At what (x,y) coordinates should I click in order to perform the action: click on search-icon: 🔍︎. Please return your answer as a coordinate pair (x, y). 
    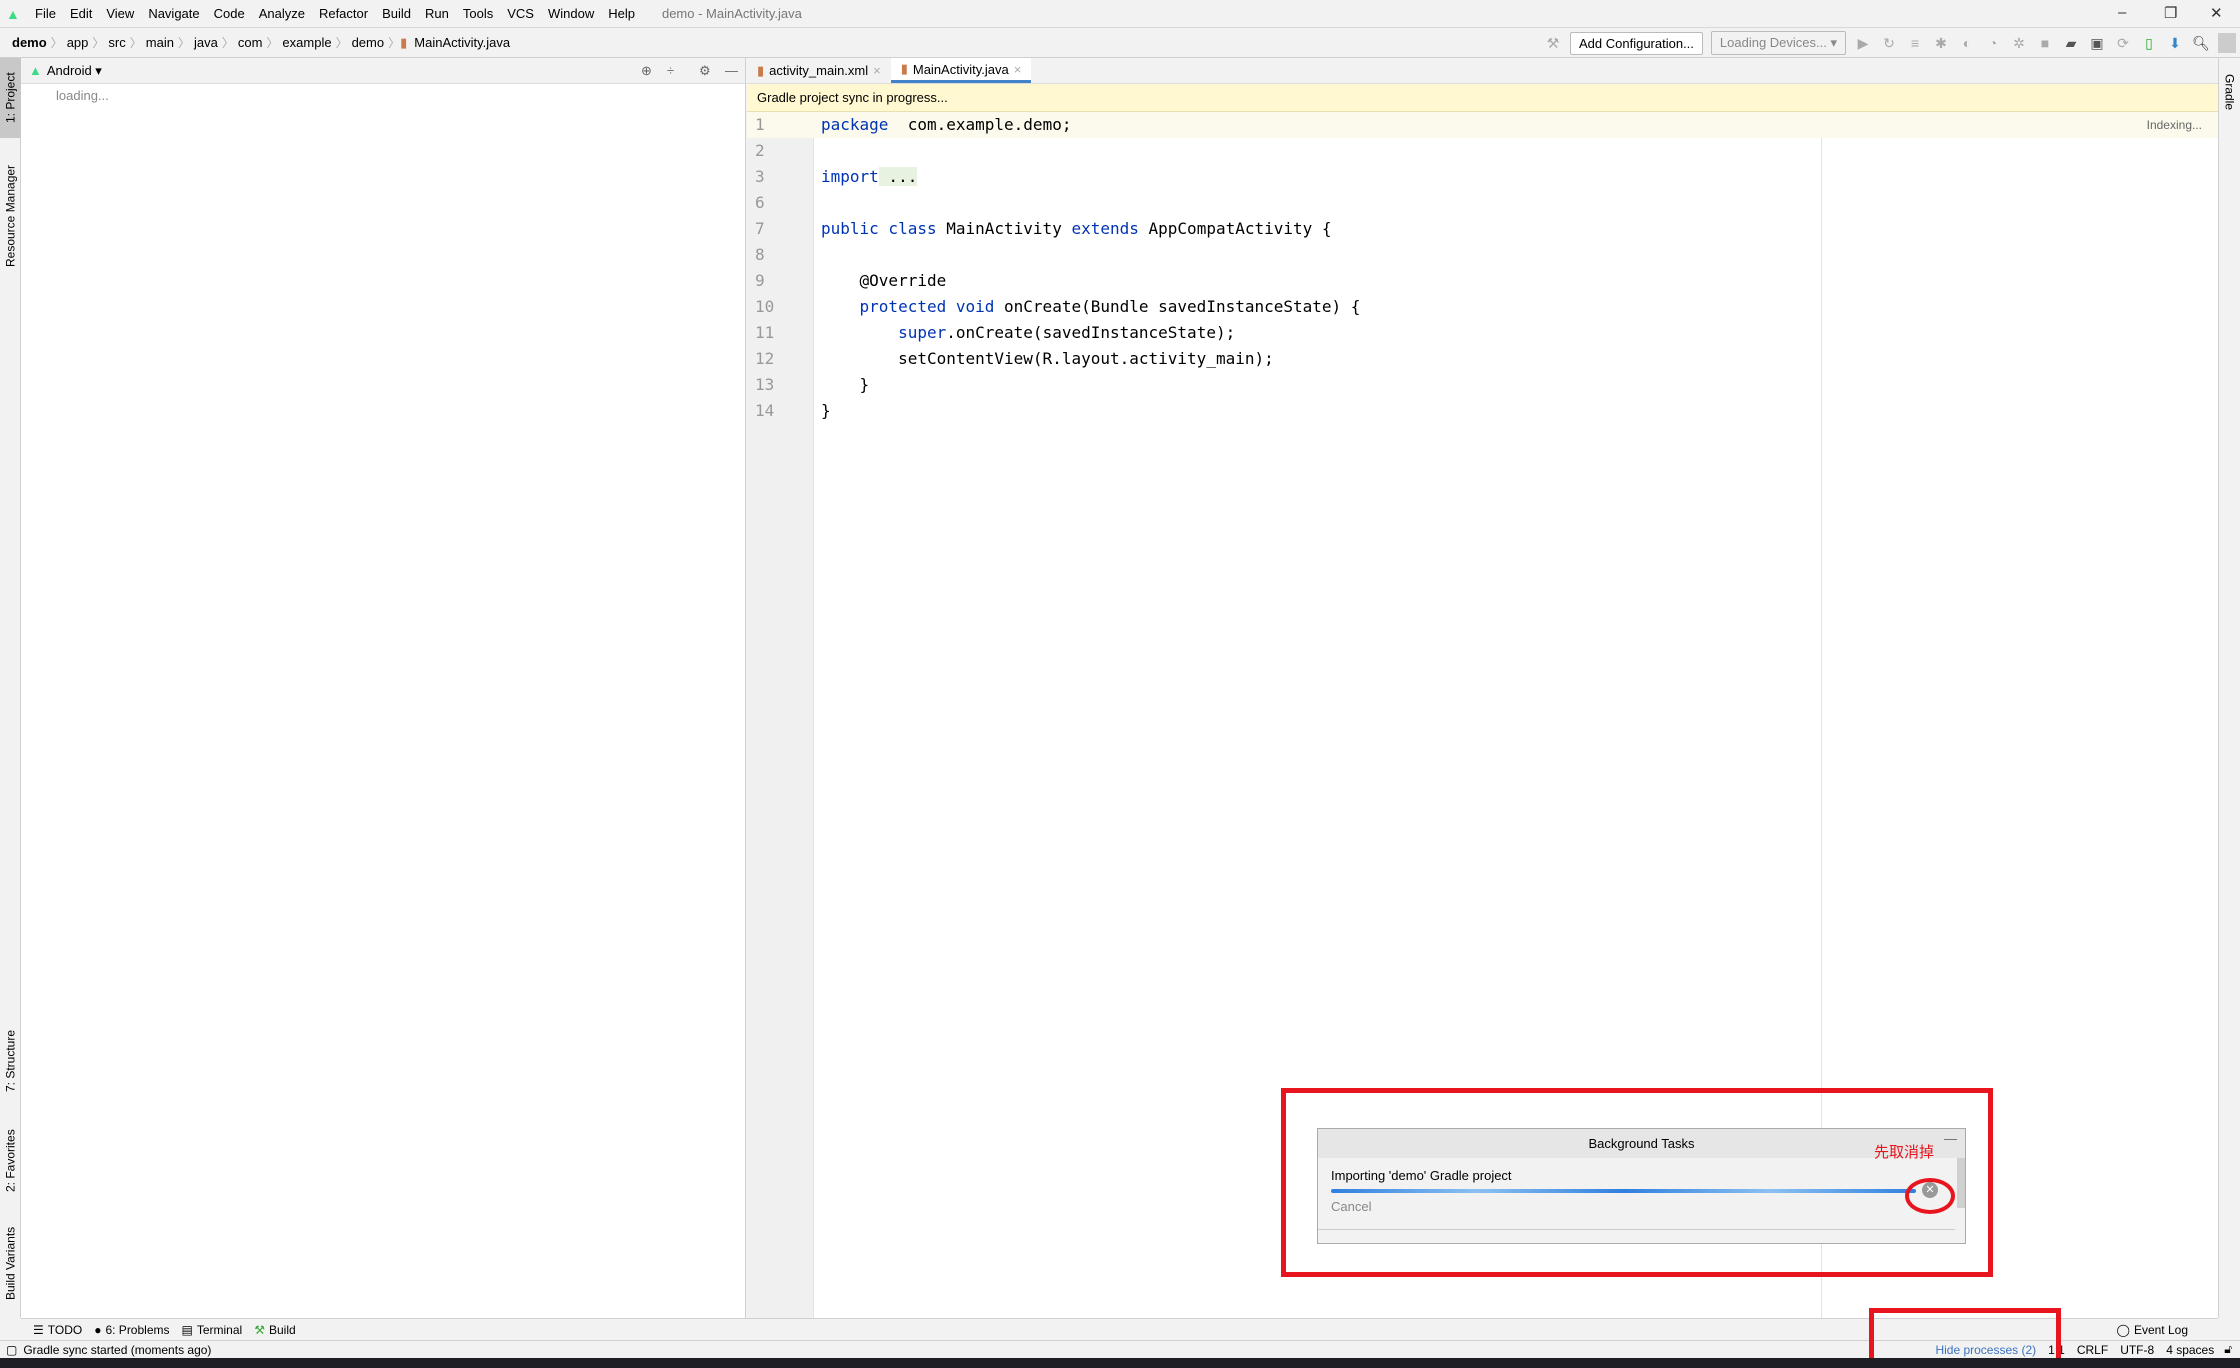
    Looking at the image, I should click on (2201, 43).